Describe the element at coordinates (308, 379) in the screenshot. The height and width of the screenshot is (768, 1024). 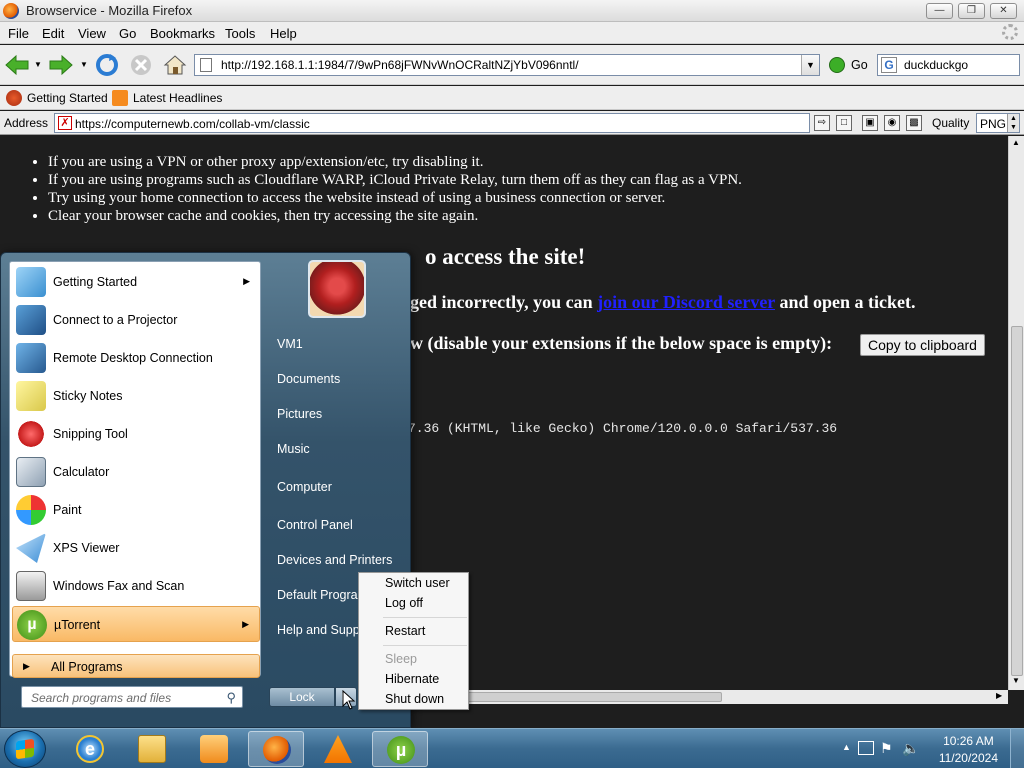
I see `link-documents: Documents` at that location.